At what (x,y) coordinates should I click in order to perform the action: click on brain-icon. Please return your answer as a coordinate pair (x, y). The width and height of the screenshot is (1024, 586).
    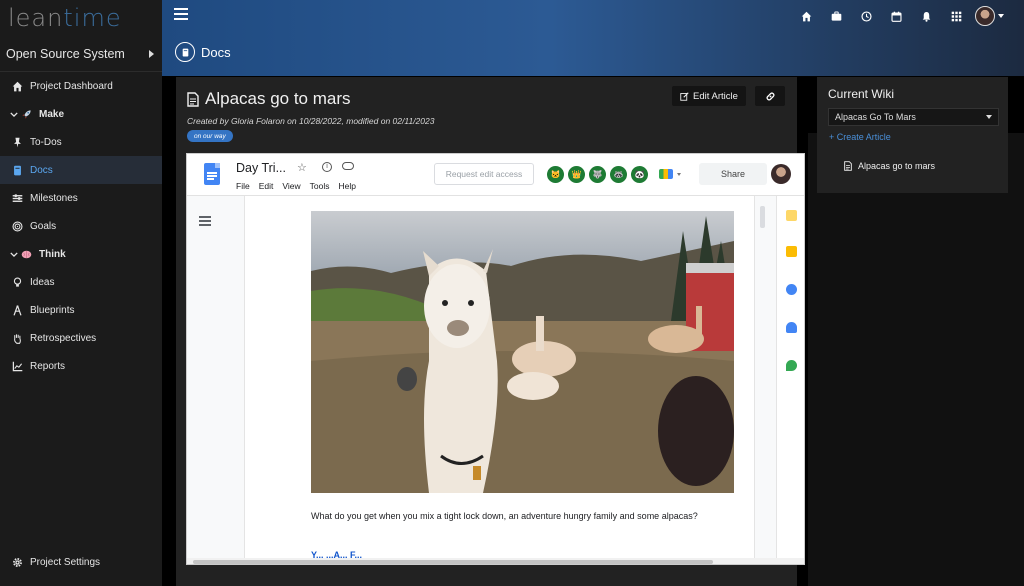
    Looking at the image, I should click on (26, 254).